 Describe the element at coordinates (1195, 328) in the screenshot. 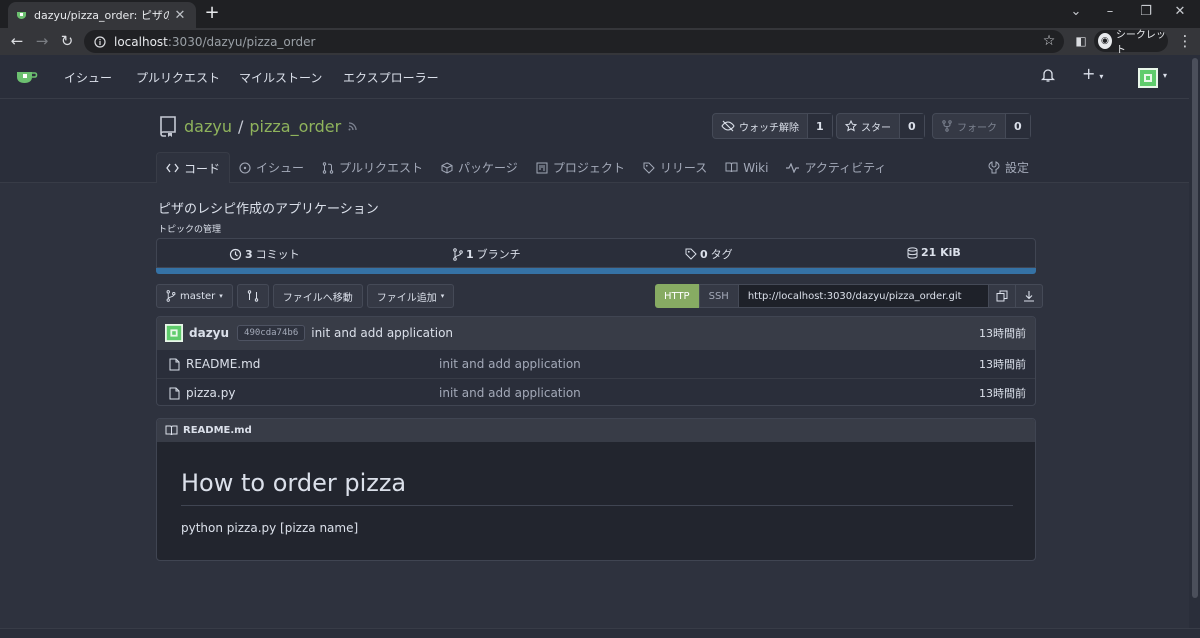

I see `scrollbar-thumb` at that location.